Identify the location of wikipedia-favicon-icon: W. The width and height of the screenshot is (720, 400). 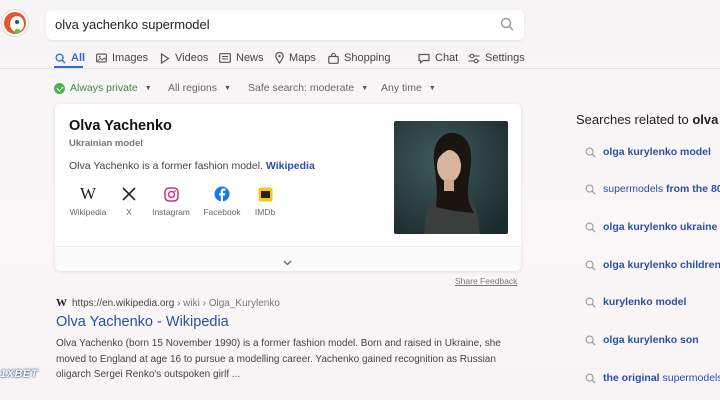
(61, 303).